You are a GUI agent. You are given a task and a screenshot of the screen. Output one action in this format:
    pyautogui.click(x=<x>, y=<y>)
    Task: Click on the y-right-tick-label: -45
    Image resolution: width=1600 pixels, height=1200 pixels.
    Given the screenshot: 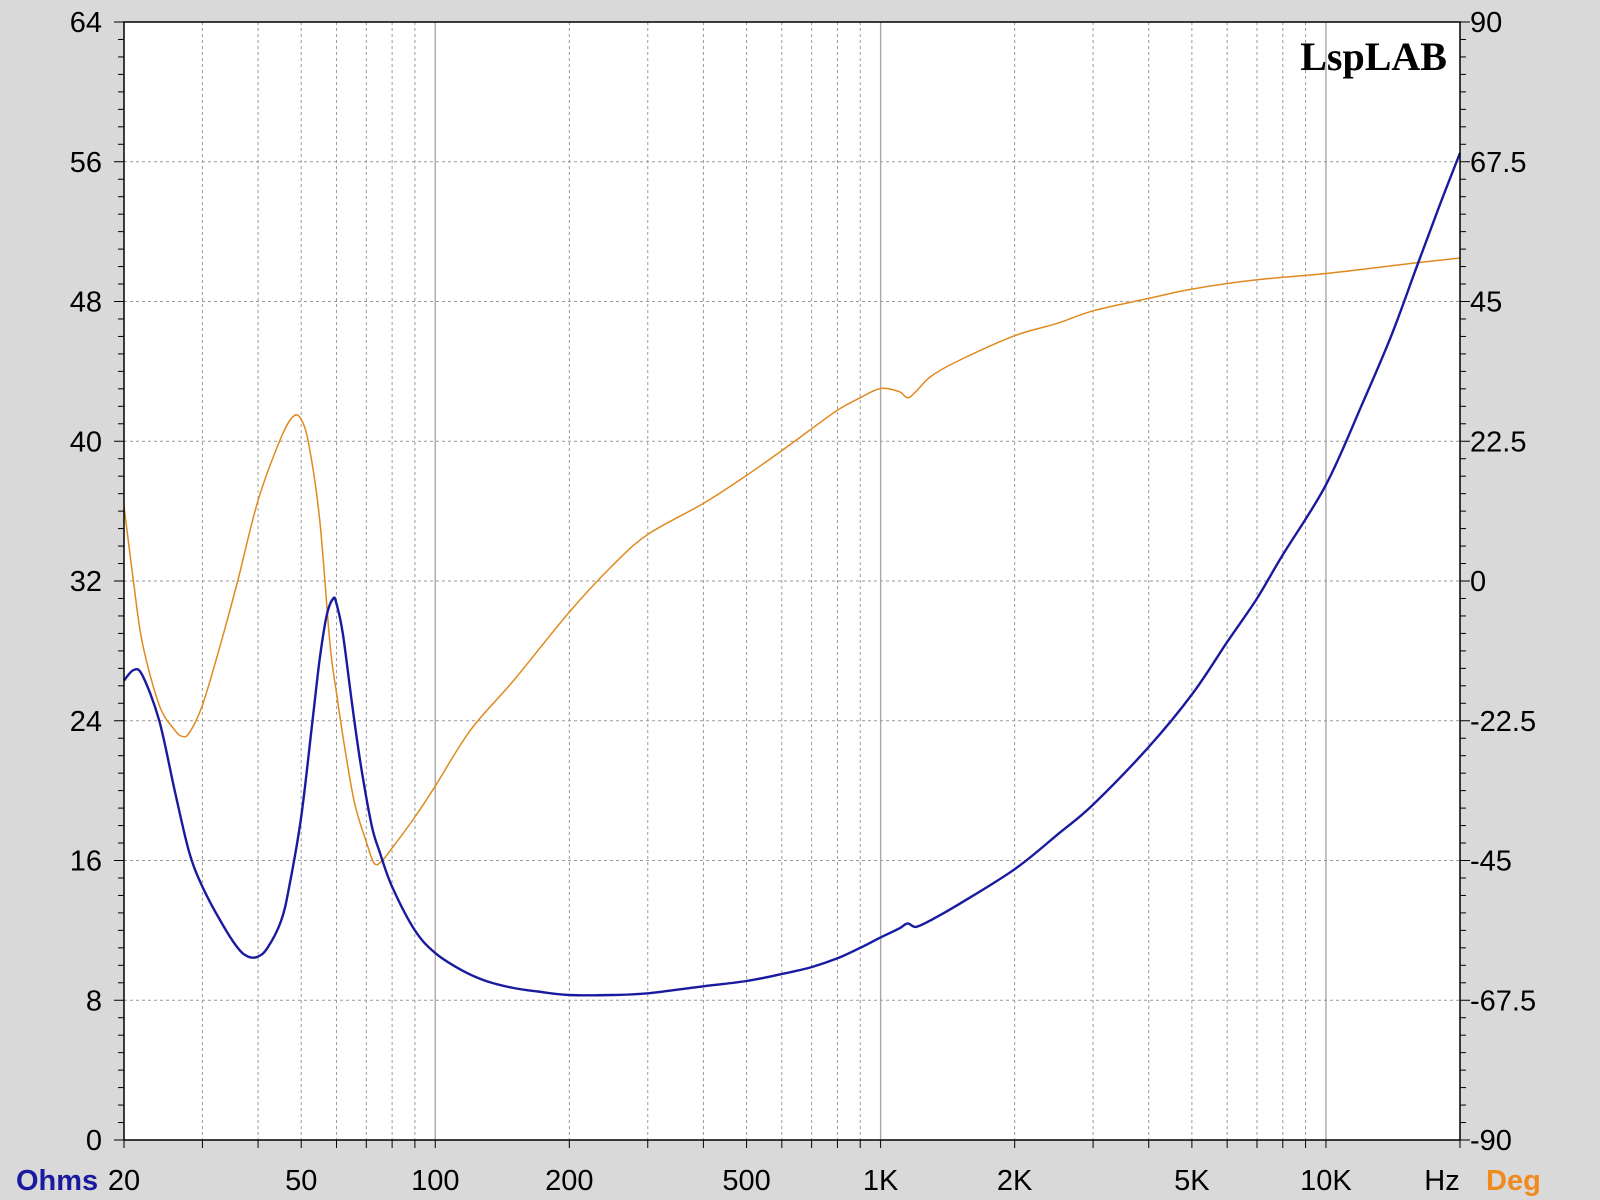 What is the action you would take?
    pyautogui.click(x=1491, y=862)
    